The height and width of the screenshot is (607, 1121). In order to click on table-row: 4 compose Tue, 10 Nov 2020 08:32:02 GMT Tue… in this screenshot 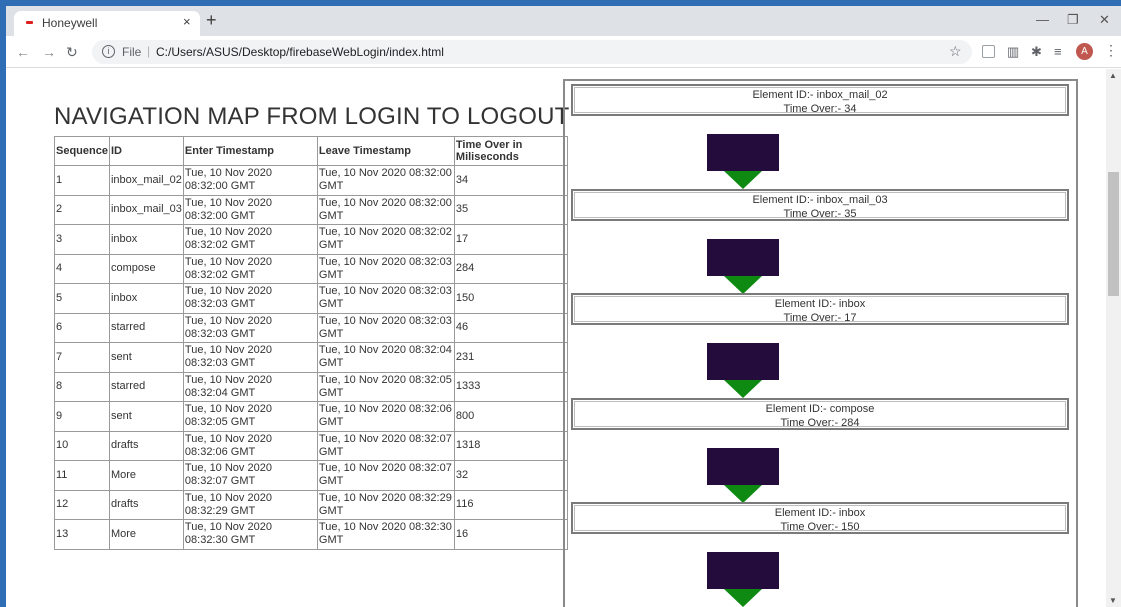, I will do `click(311, 268)`.